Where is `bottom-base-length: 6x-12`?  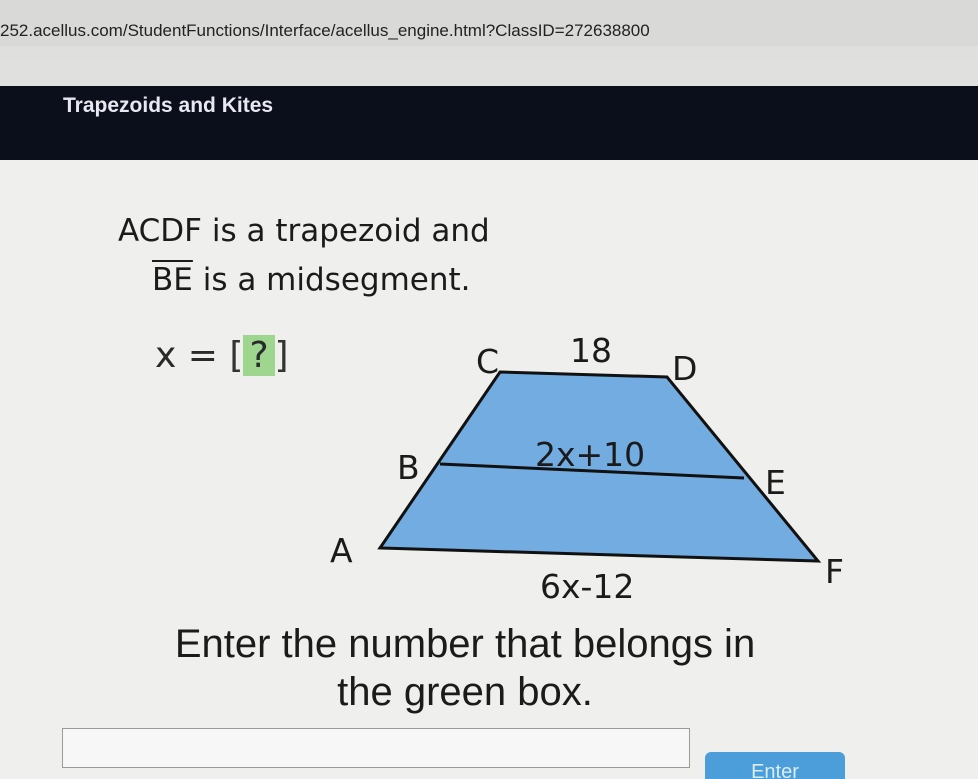 bottom-base-length: 6x-12 is located at coordinates (587, 586).